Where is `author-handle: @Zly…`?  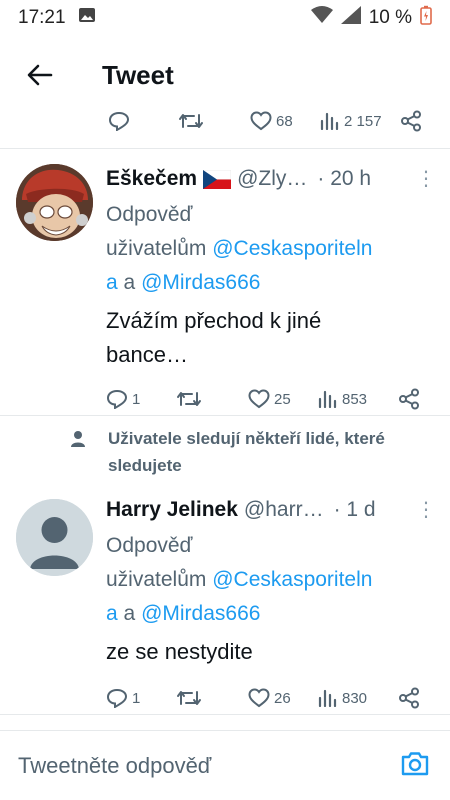 author-handle: @Zly… is located at coordinates (272, 179).